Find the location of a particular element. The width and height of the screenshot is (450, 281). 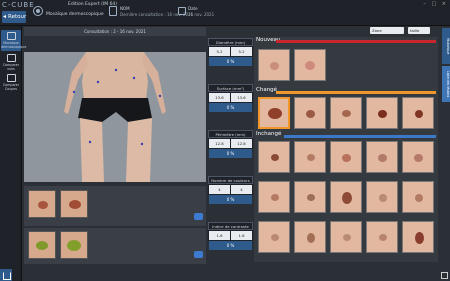

mosaic-icon is located at coordinates (38, 11).